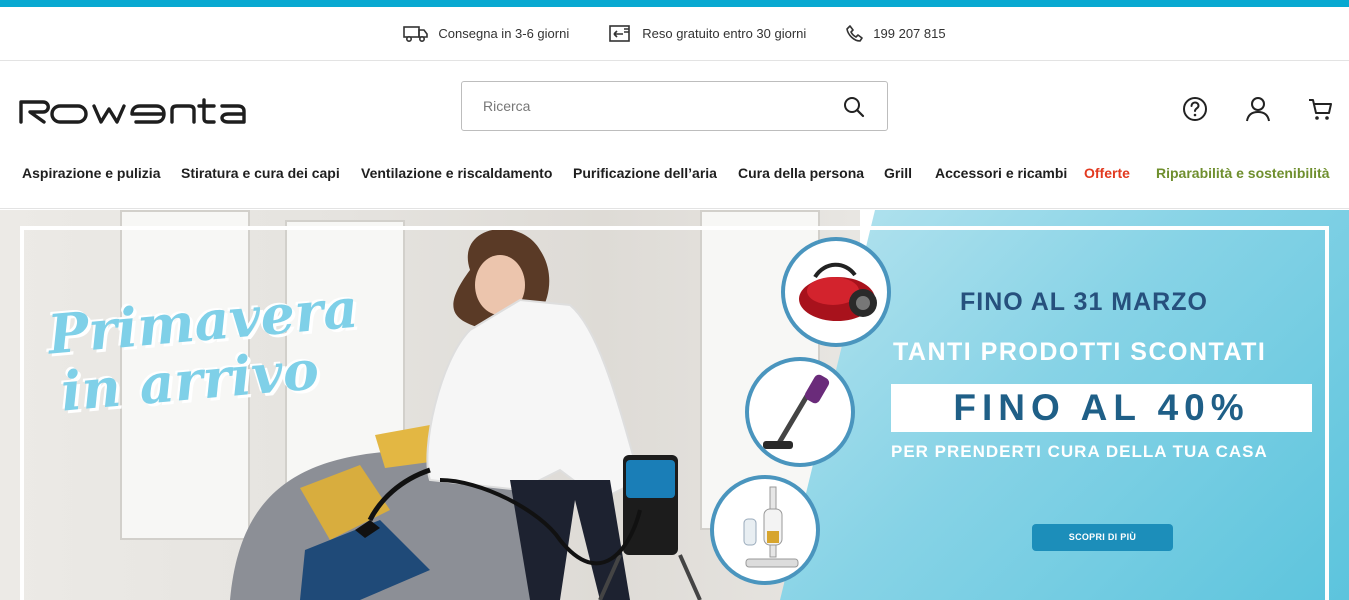  What do you see at coordinates (1102, 537) in the screenshot?
I see `discover-more-button: SCOPRI DI PIÙ` at bounding box center [1102, 537].